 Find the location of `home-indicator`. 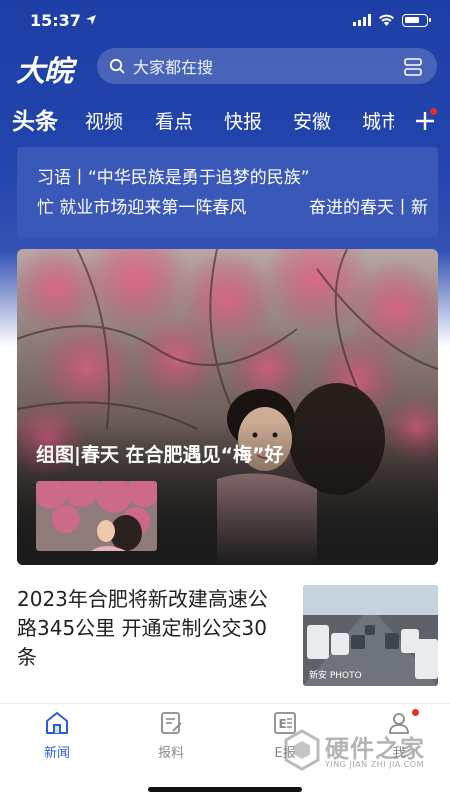

home-indicator is located at coordinates (225, 789).